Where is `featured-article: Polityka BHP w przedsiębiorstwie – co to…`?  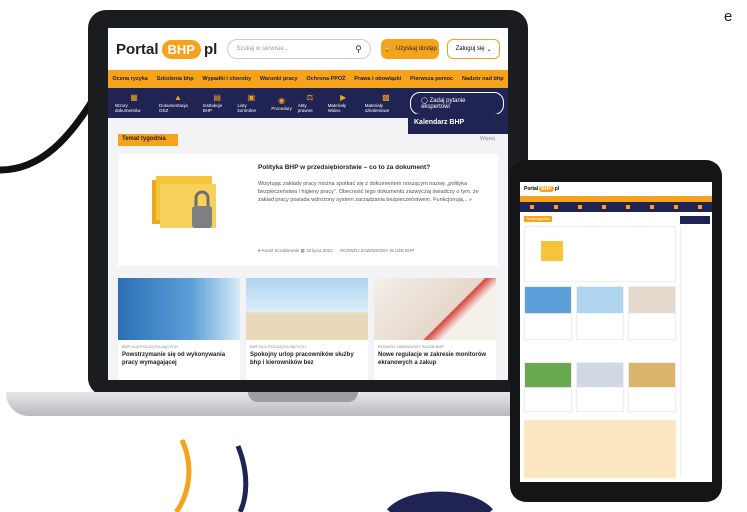
featured-article: Polityka BHP w przedsiębiorstwie – co to… is located at coordinates (308, 210).